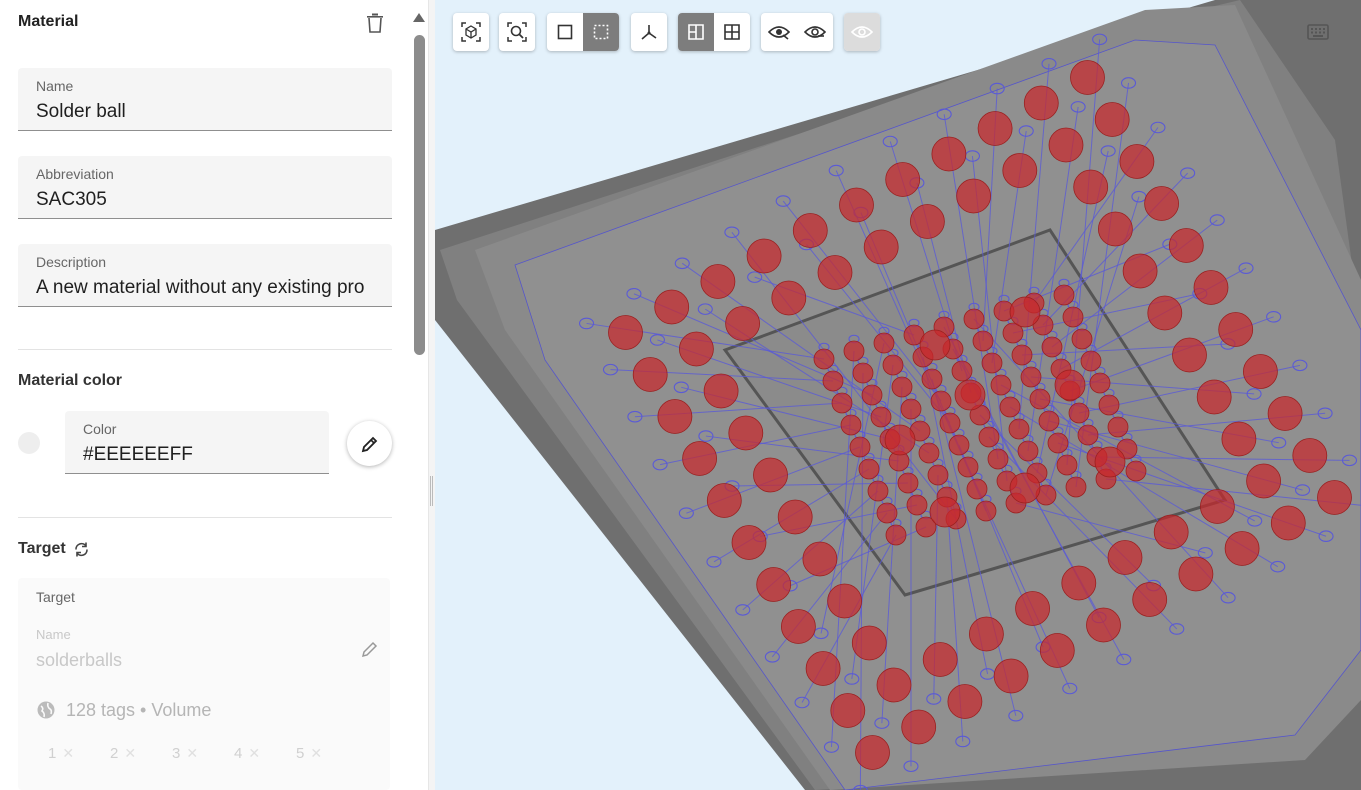 This screenshot has height=790, width=1361. I want to click on name-input: Solder ball, so click(205, 112).